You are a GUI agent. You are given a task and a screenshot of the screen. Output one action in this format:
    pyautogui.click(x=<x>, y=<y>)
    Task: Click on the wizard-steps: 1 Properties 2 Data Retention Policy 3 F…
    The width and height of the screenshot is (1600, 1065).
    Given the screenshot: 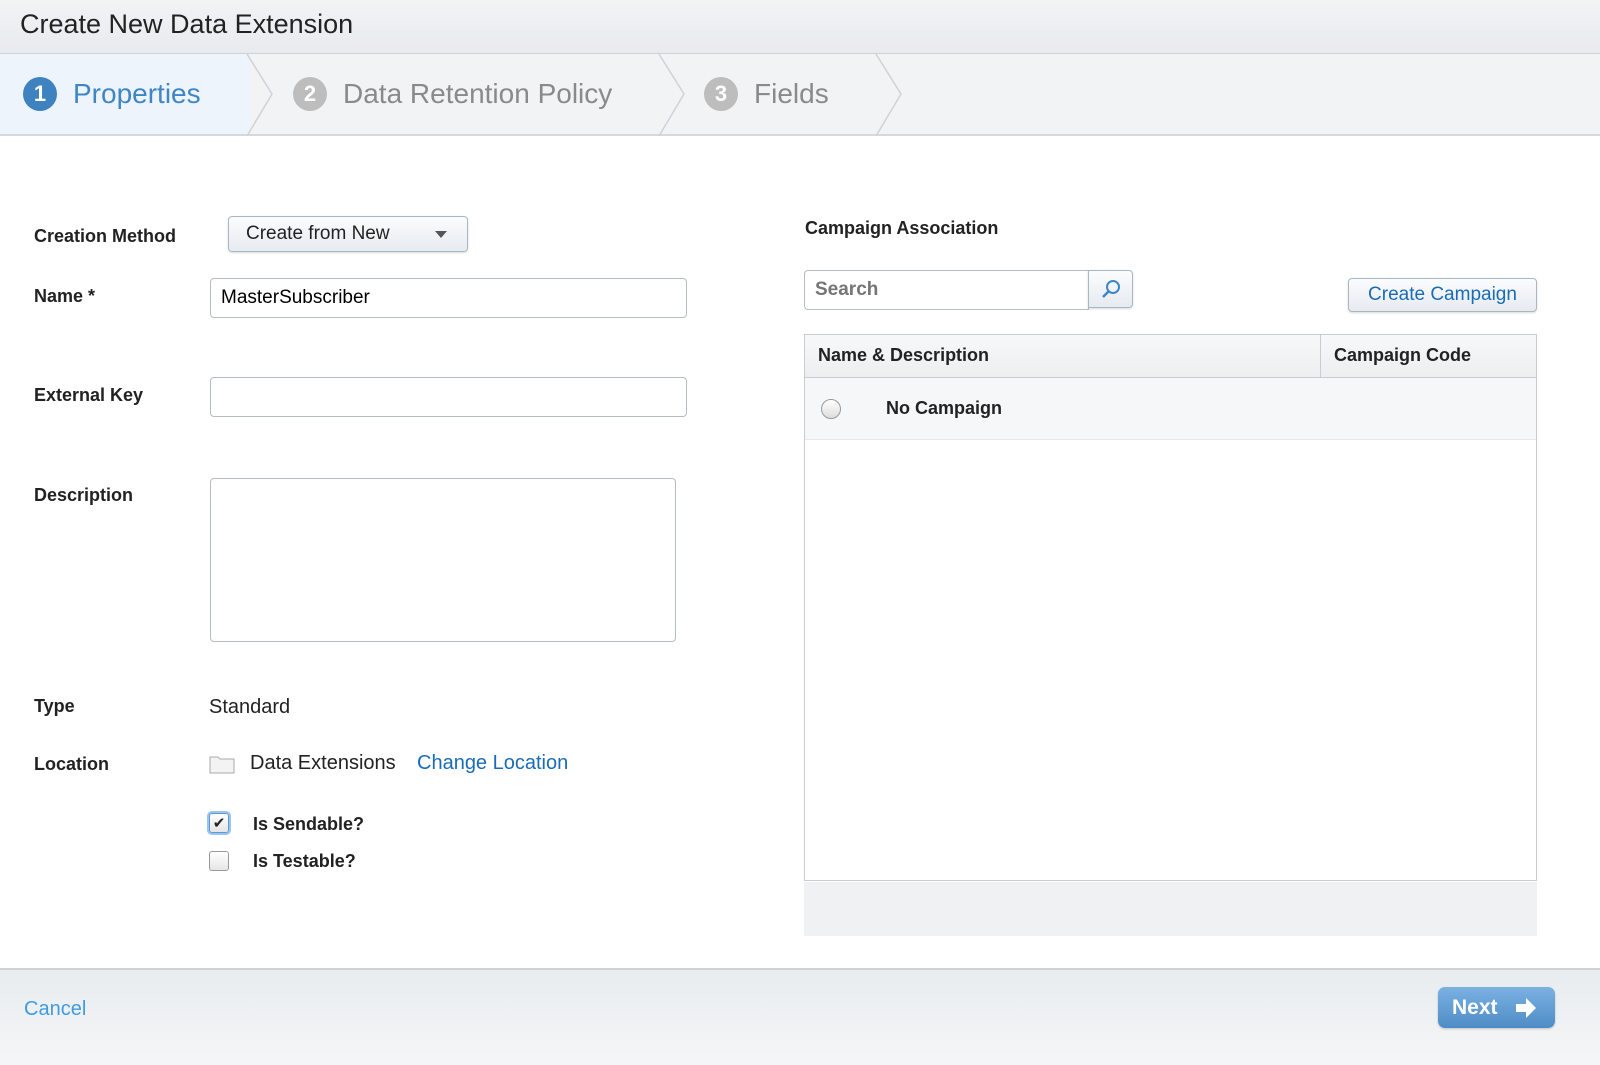 What is the action you would take?
    pyautogui.click(x=800, y=95)
    